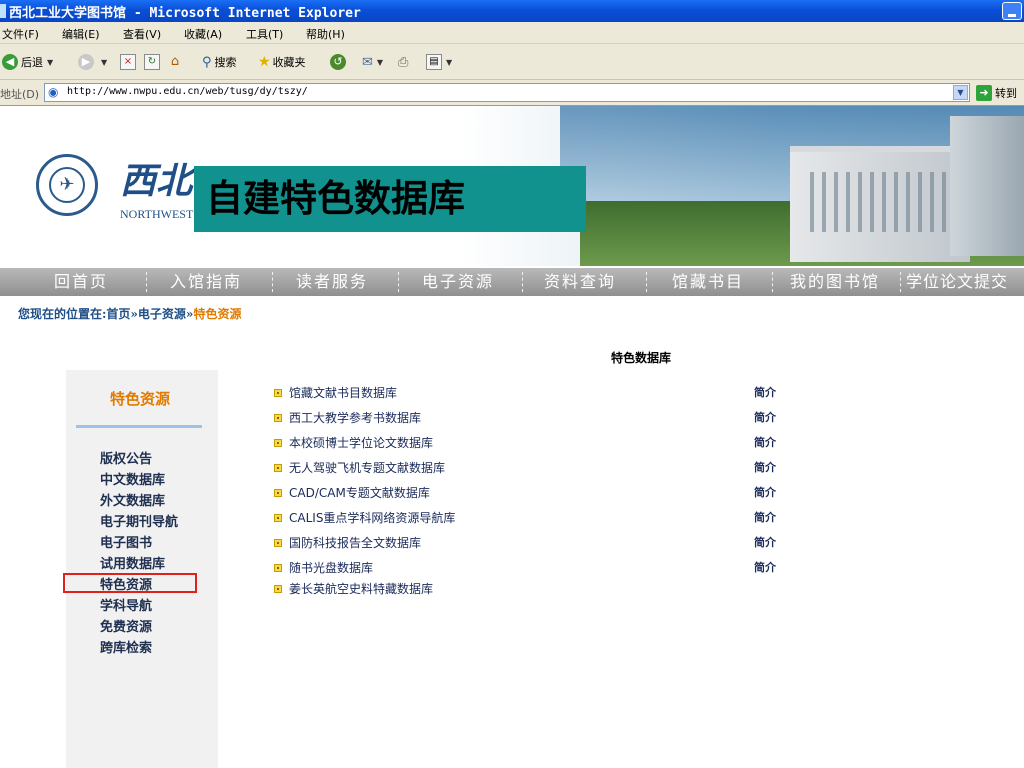  I want to click on search-icon: ⚲, so click(207, 62).